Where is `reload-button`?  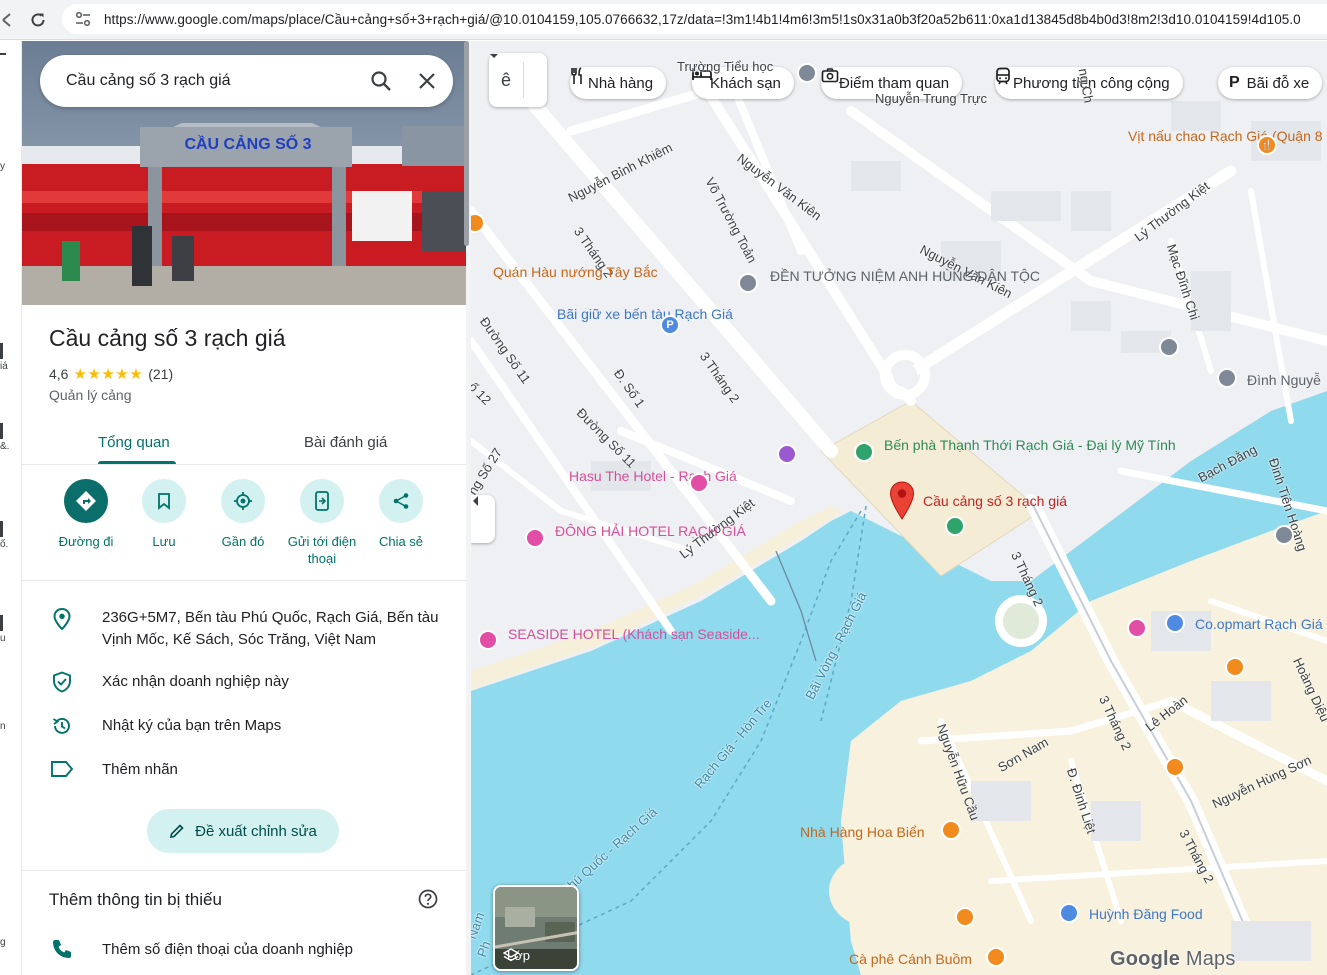
reload-button is located at coordinates (38, 20).